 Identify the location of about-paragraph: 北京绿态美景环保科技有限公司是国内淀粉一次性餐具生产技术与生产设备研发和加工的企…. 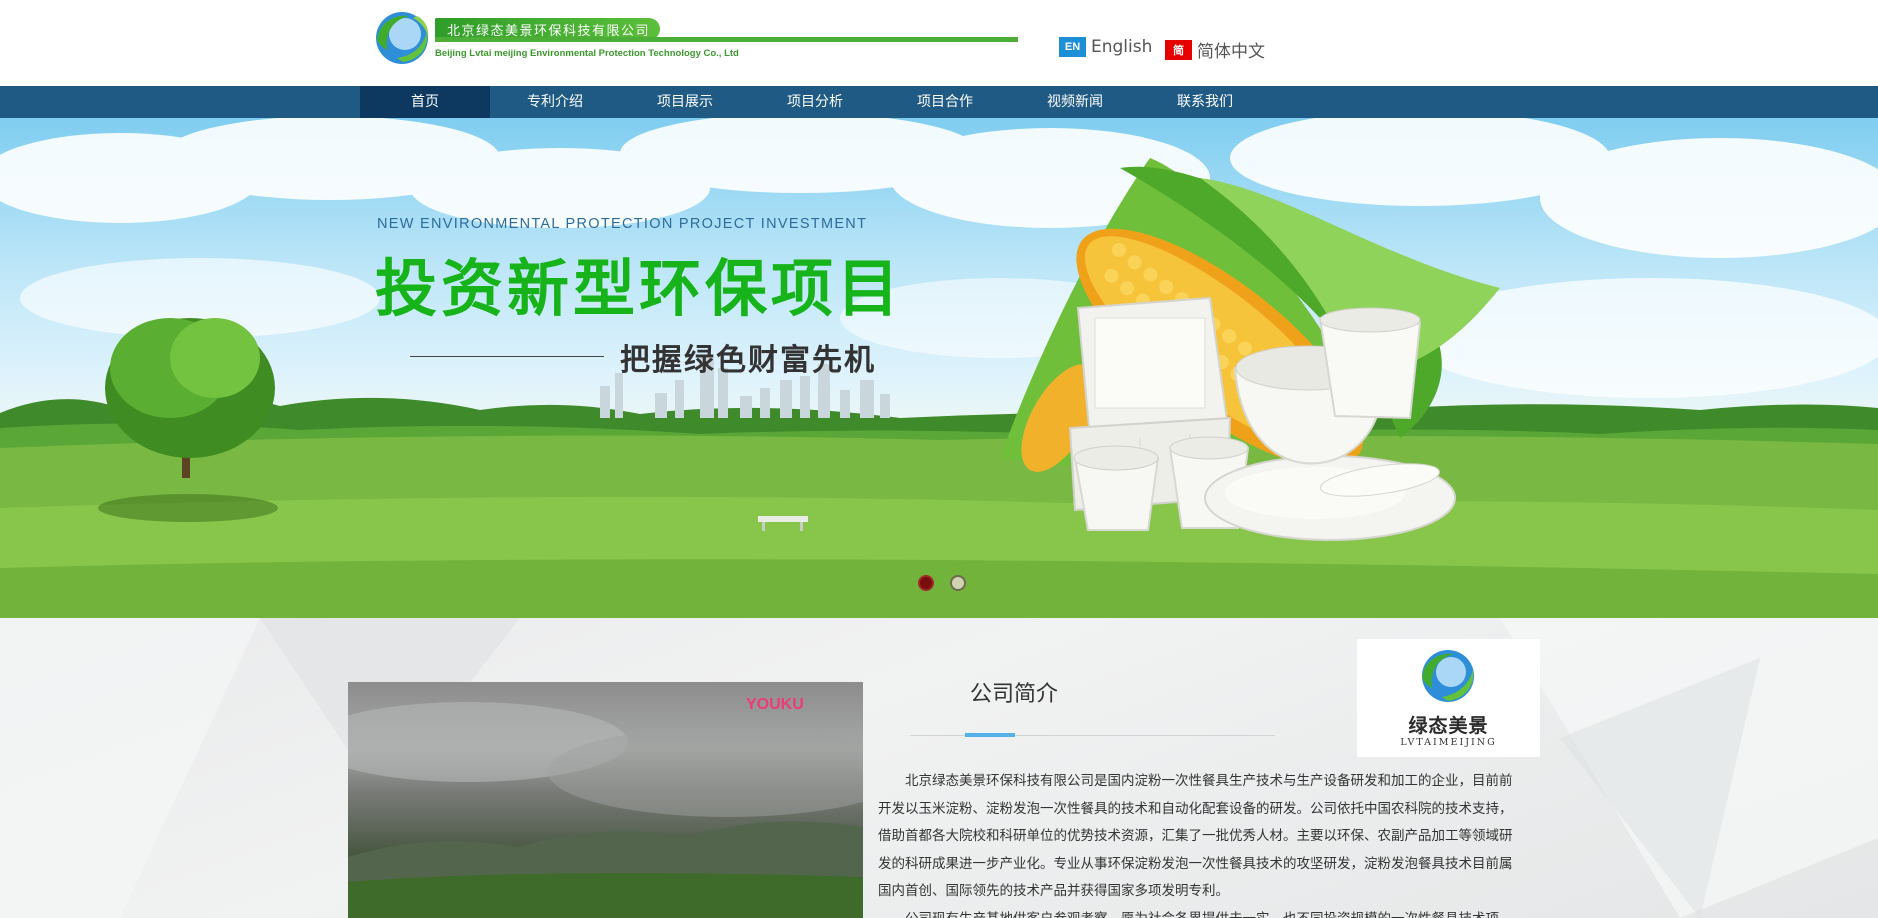
(1195, 836).